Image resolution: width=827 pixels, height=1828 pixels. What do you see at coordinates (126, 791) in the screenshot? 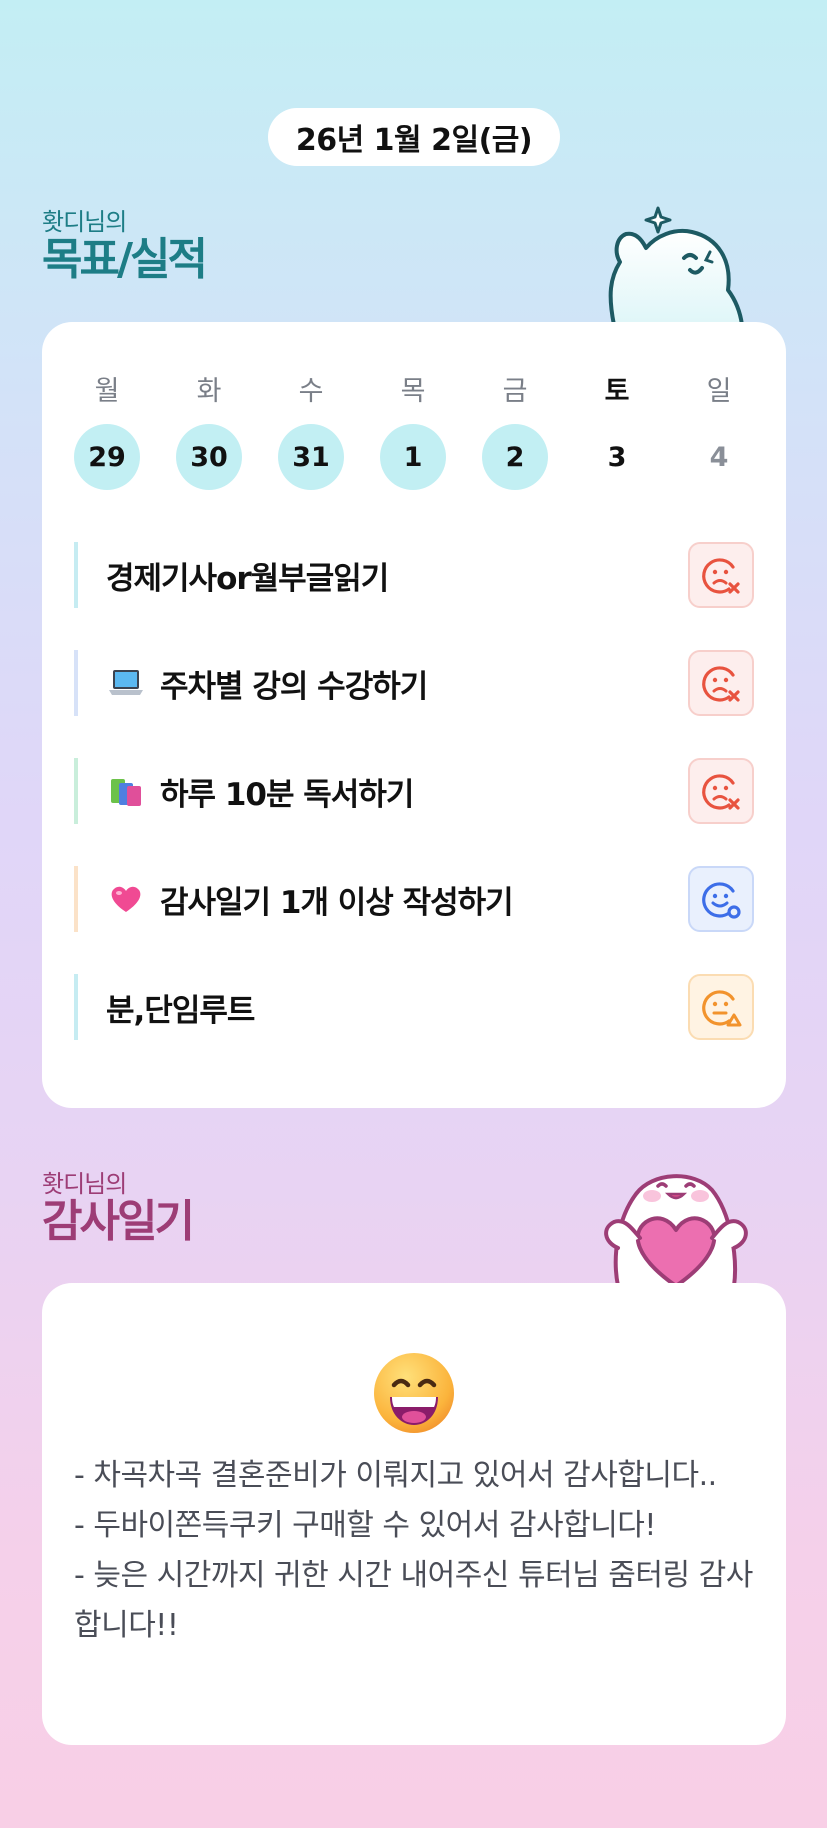
I see `books-icon` at bounding box center [126, 791].